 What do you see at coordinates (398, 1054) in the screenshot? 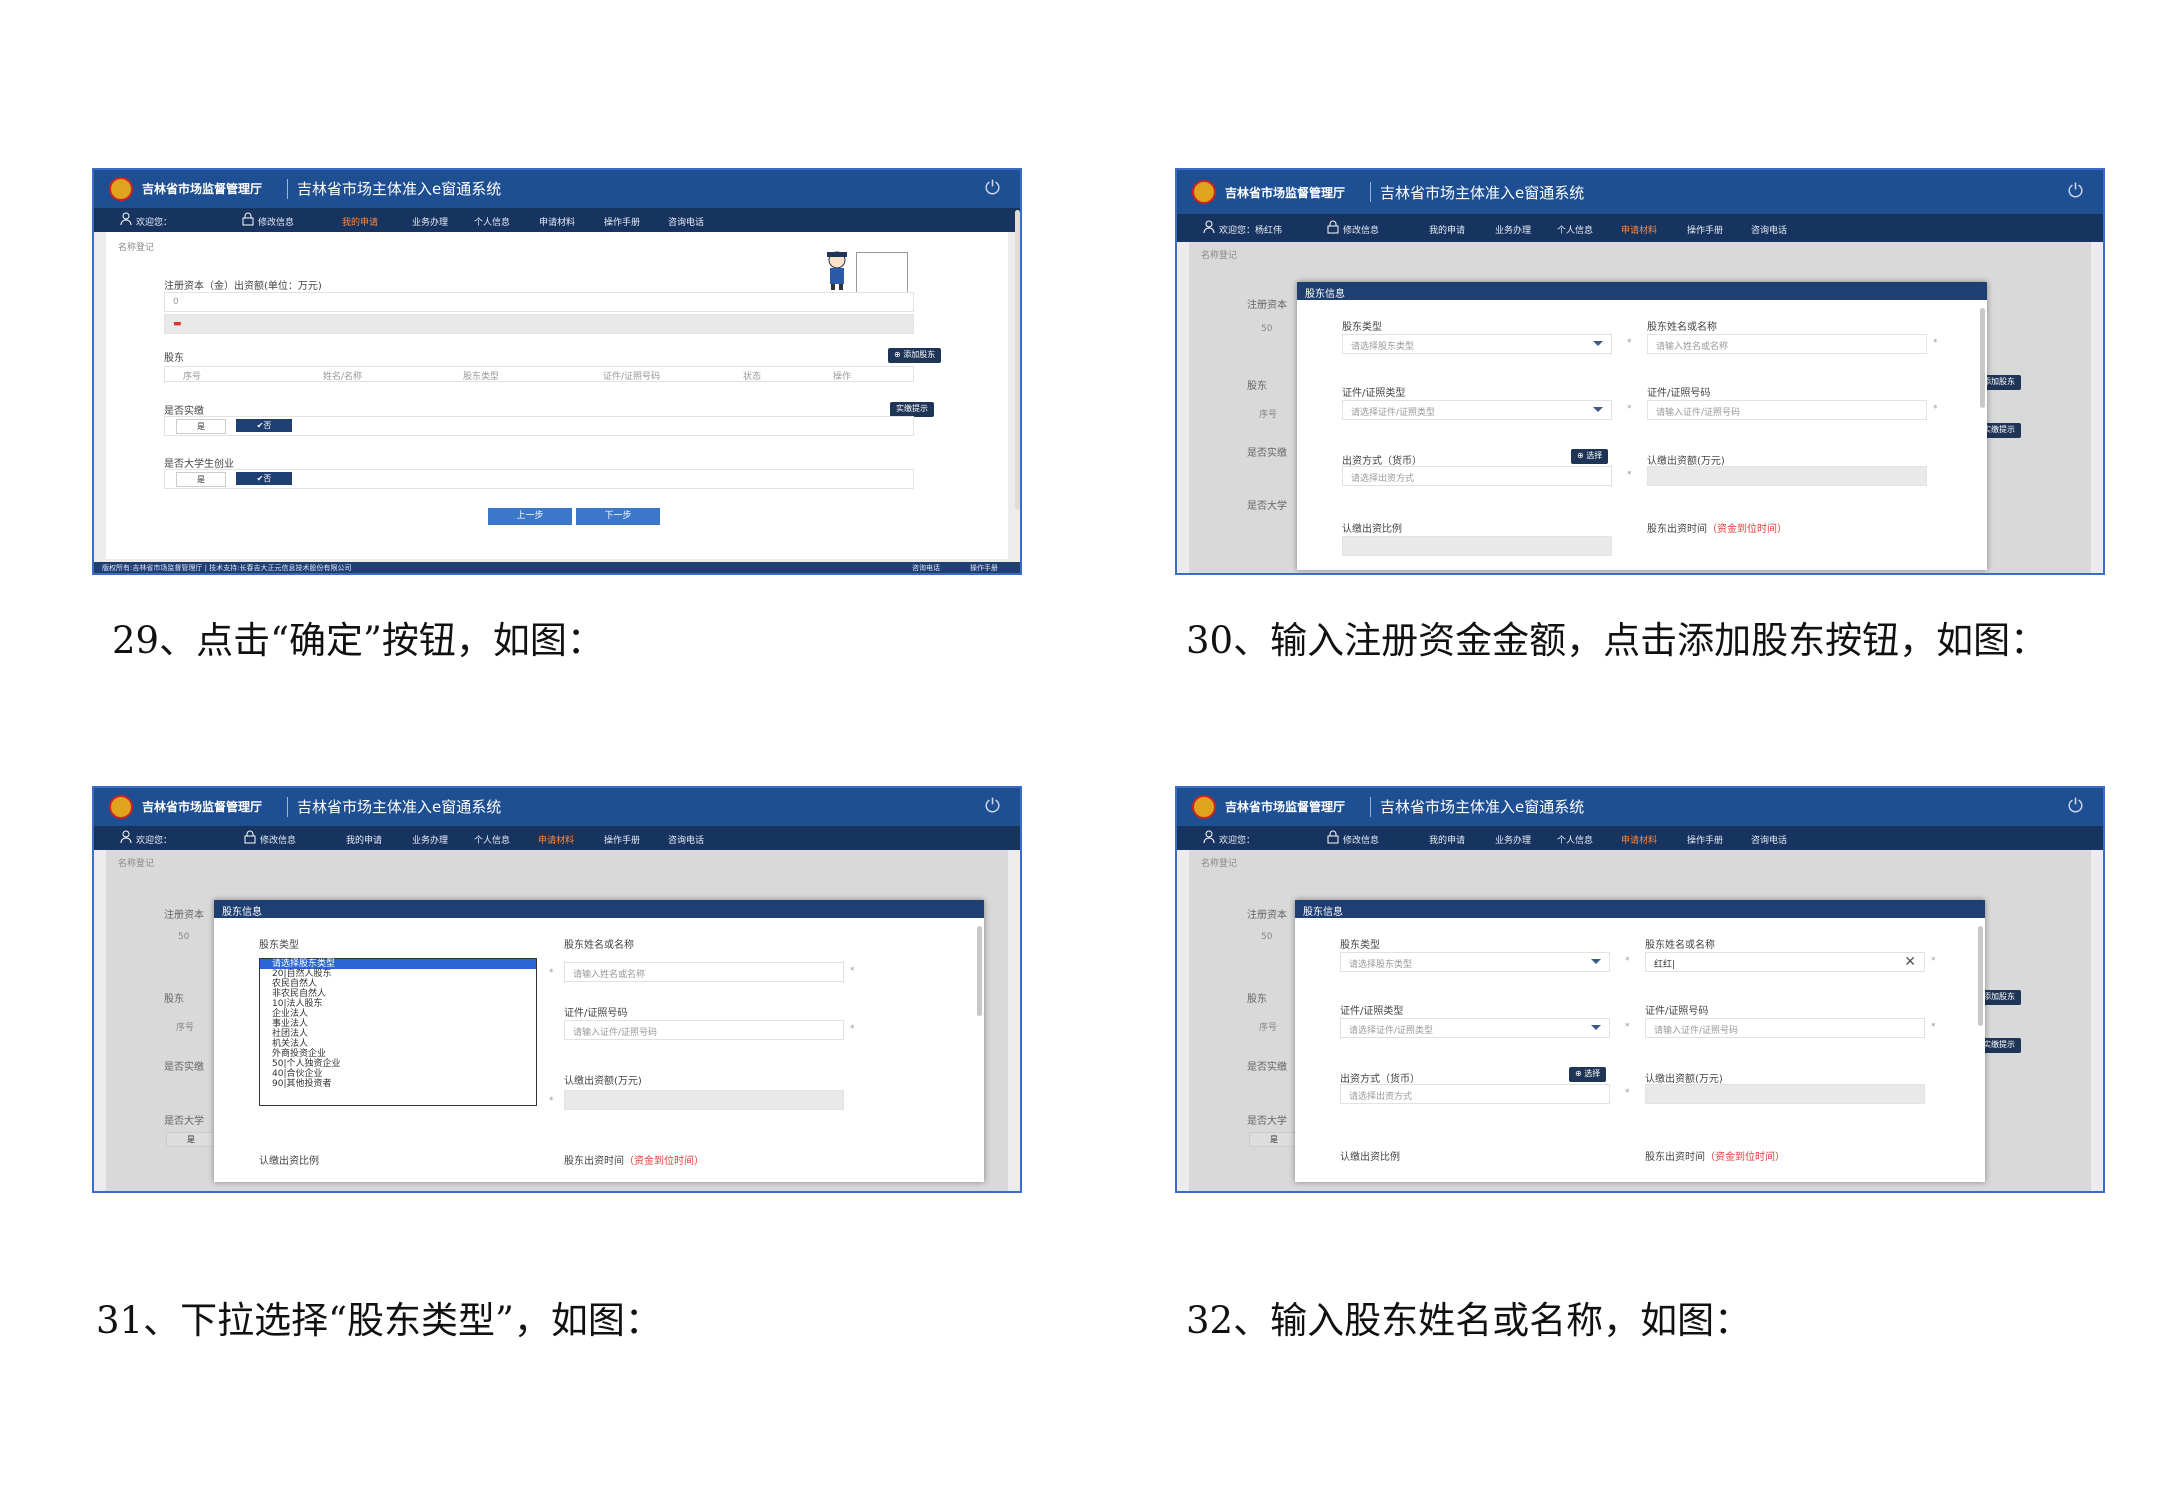
I see `type-option: 外商投资企业` at bounding box center [398, 1054].